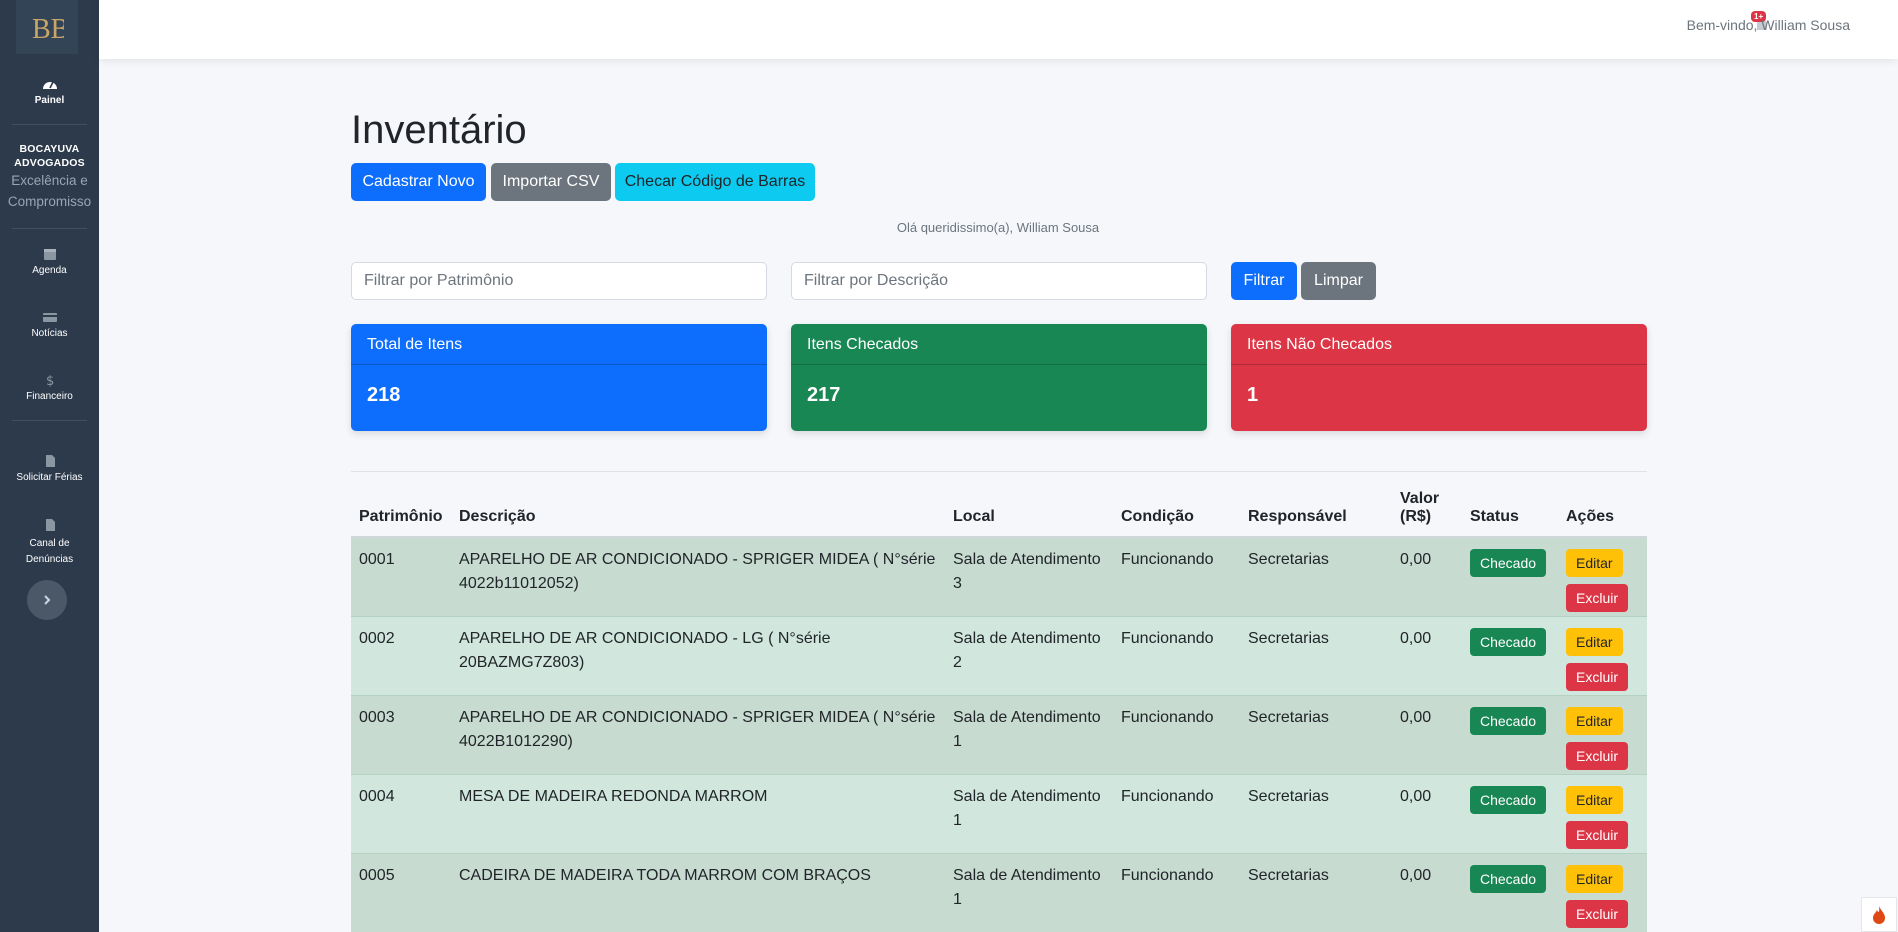 This screenshot has width=1898, height=932. I want to click on logo-icon: BB, so click(48, 28).